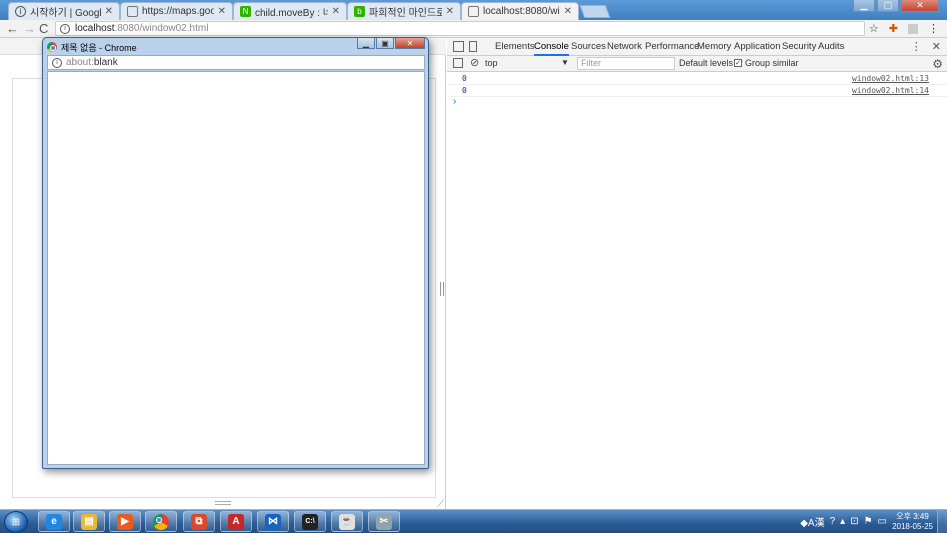  Describe the element at coordinates (65, 13) in the screenshot. I see `tab-label: 시작하기 | Google Ma` at that location.